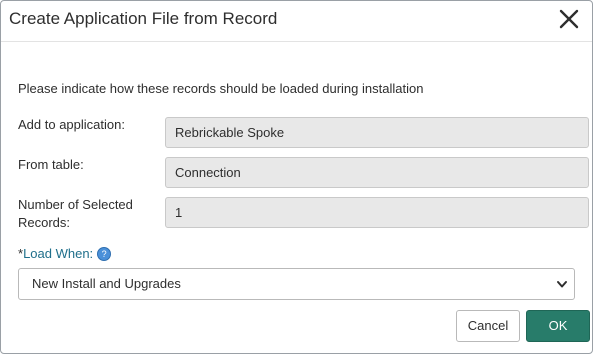  What do you see at coordinates (488, 326) in the screenshot?
I see `cancel-button: Cancel` at bounding box center [488, 326].